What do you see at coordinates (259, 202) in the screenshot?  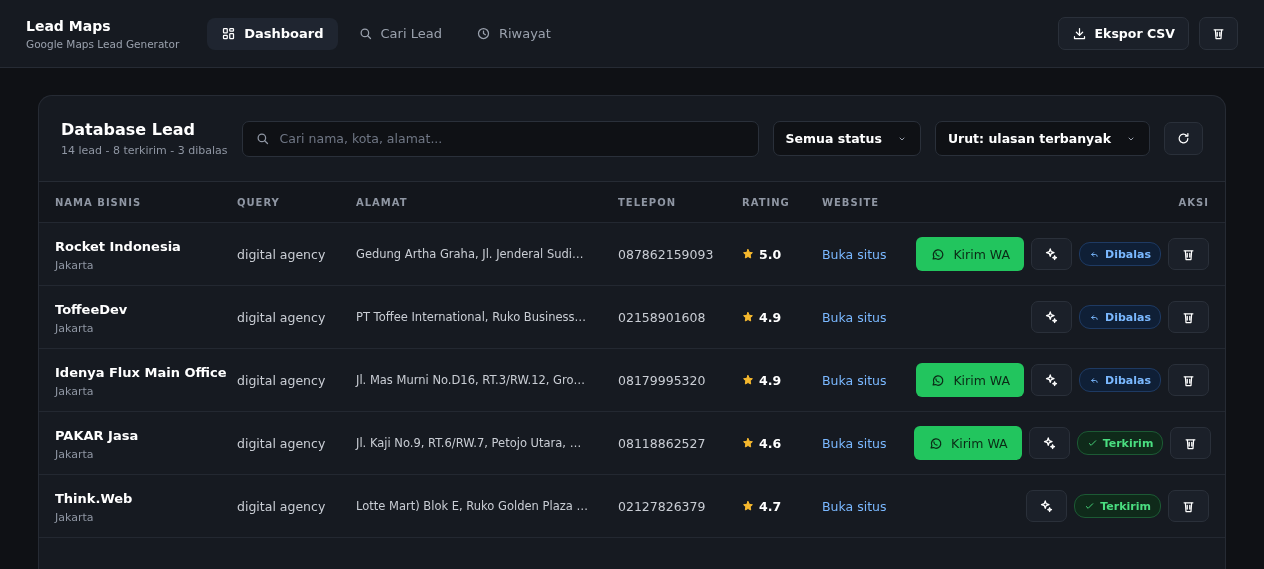 I see `column-header: QUERY` at bounding box center [259, 202].